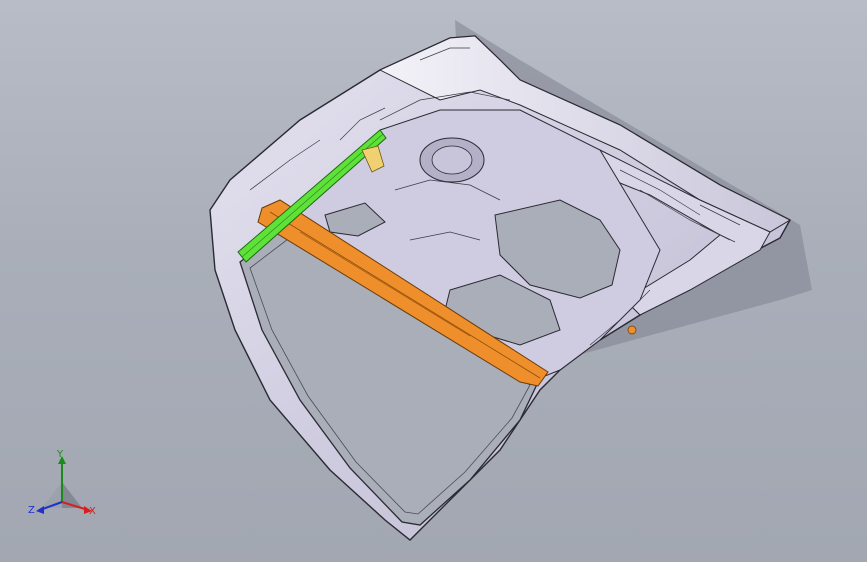 This screenshot has width=867, height=562. Describe the element at coordinates (60, 454) in the screenshot. I see `y-axis-label: Y` at that location.